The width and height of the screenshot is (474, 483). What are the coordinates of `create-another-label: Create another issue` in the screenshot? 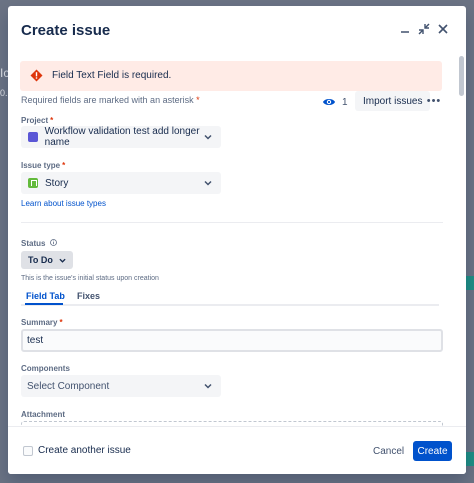 It's located at (84, 450).